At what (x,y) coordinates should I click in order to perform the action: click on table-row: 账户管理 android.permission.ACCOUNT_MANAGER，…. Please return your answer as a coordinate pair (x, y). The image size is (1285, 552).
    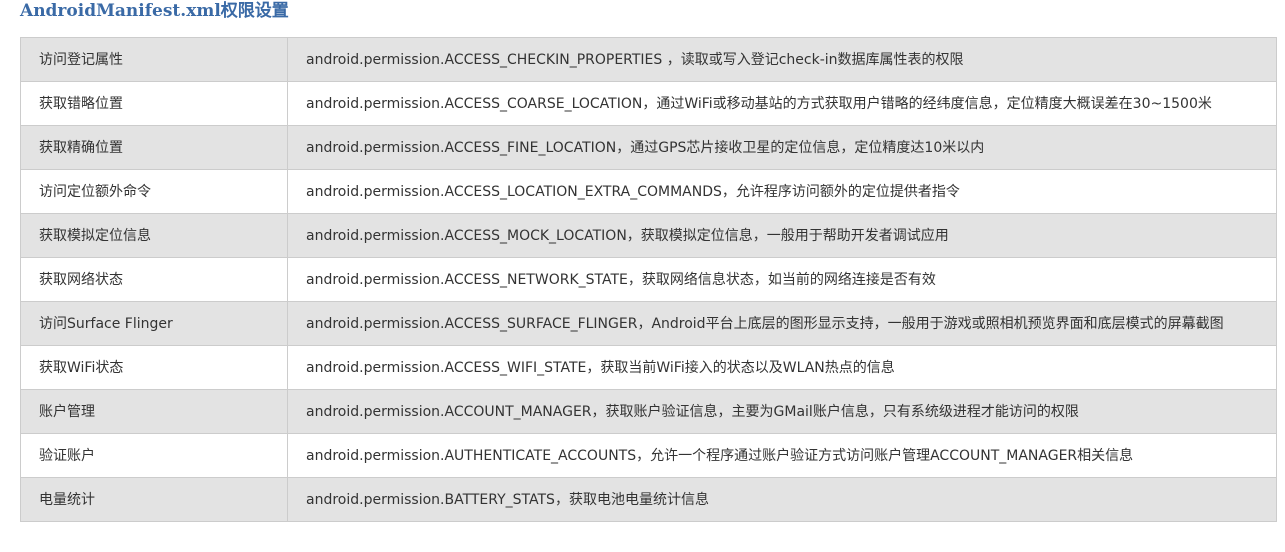
    Looking at the image, I should click on (648, 411).